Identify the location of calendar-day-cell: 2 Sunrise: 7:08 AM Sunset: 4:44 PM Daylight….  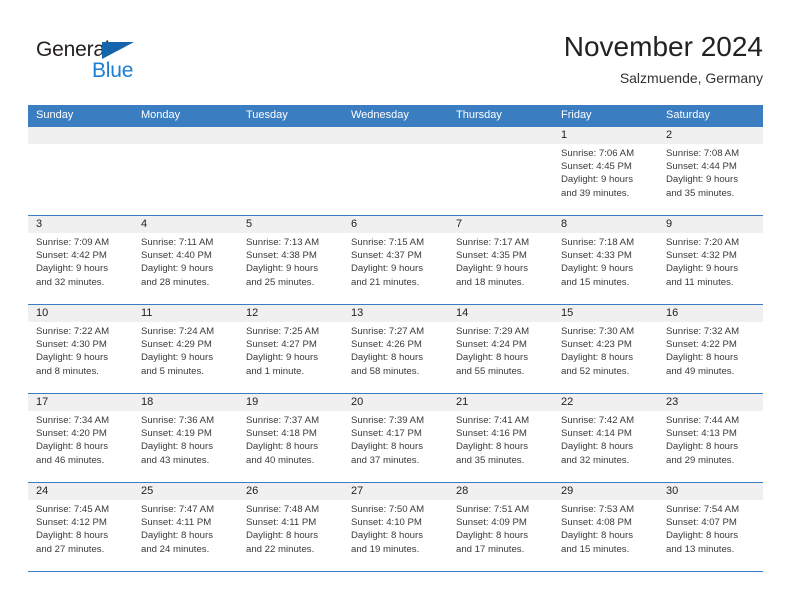
(710, 171).